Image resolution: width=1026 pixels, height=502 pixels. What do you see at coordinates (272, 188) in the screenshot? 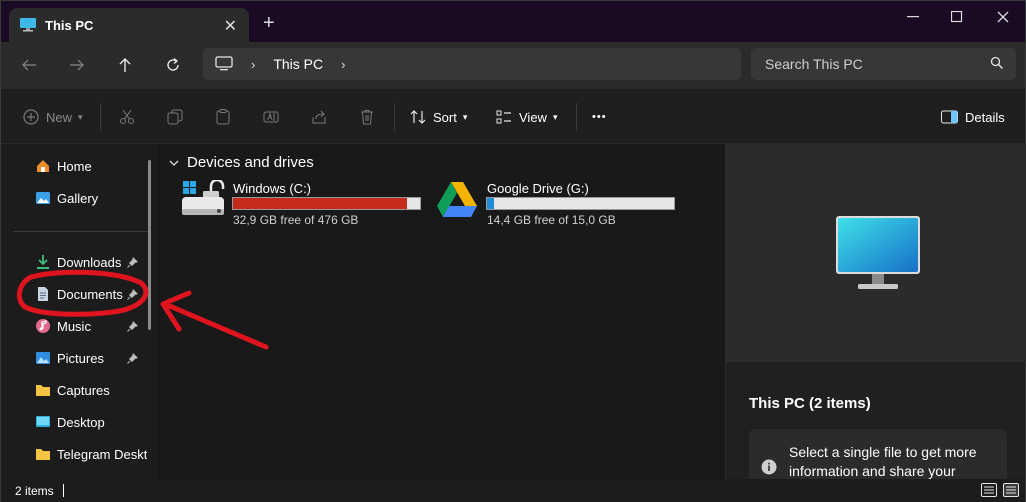
I see `drive-name: Windows (C:)` at bounding box center [272, 188].